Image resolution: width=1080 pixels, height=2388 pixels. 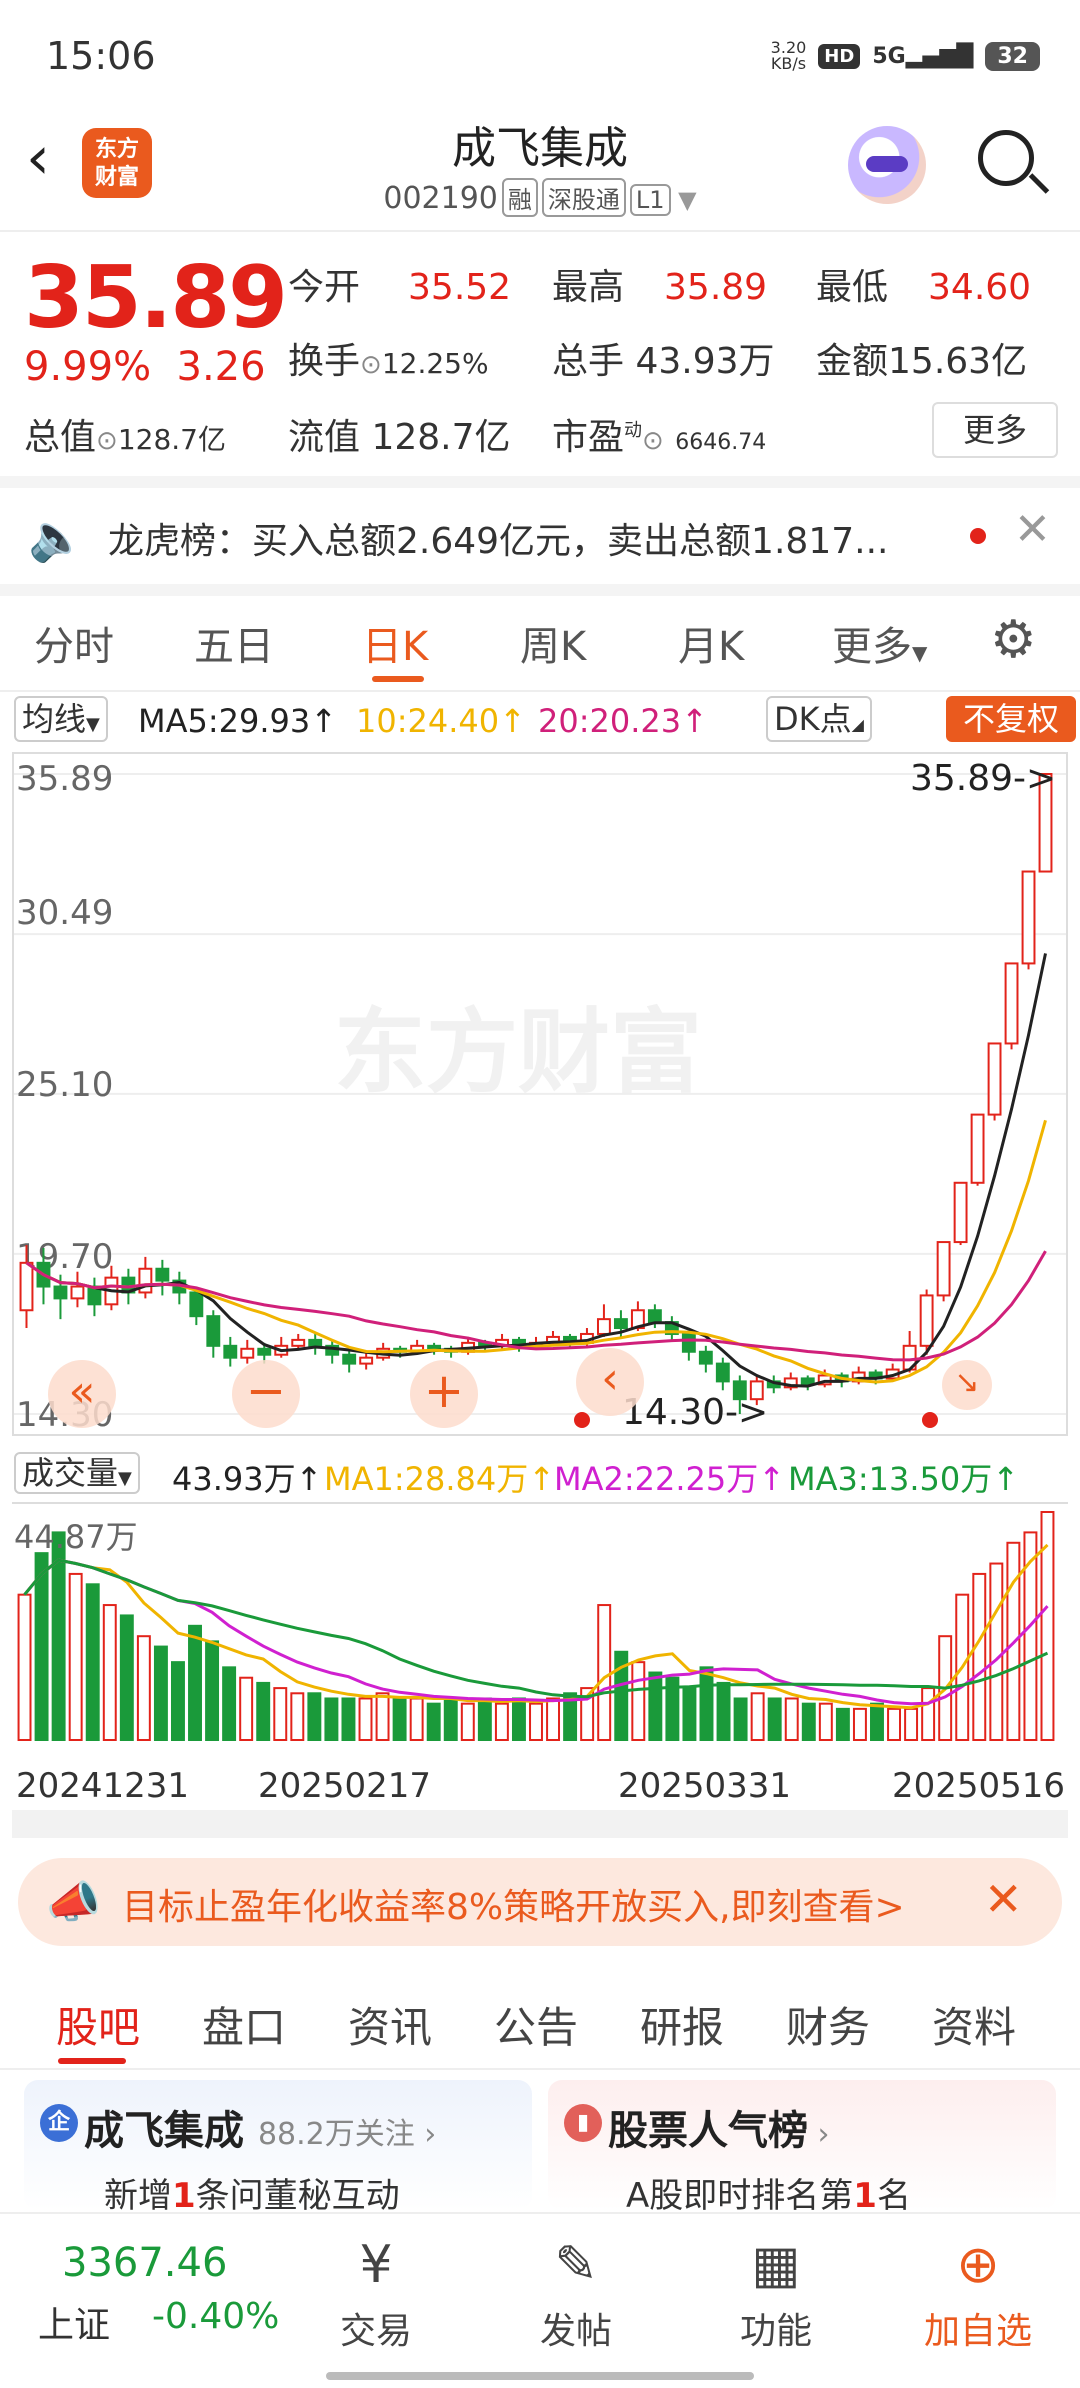 I want to click on home-indicator, so click(x=540, y=2376).